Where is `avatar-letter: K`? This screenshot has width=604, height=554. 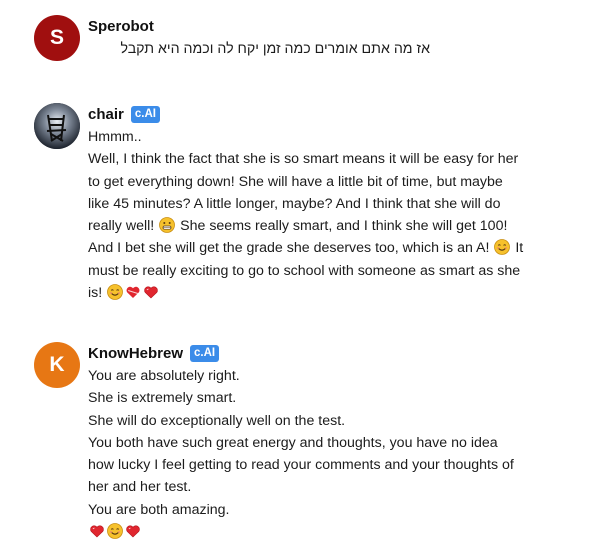
avatar-letter: K is located at coordinates (57, 364).